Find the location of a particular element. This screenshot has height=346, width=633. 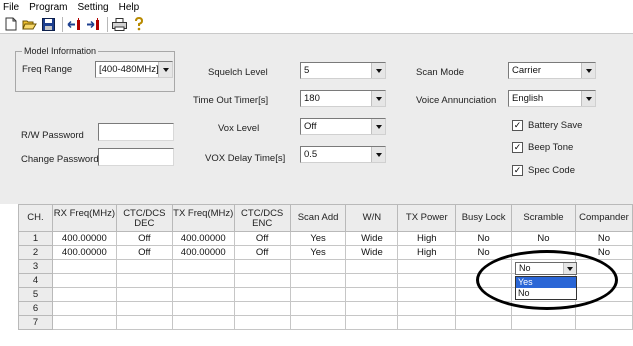

menu-program: Program is located at coordinates (48, 7).